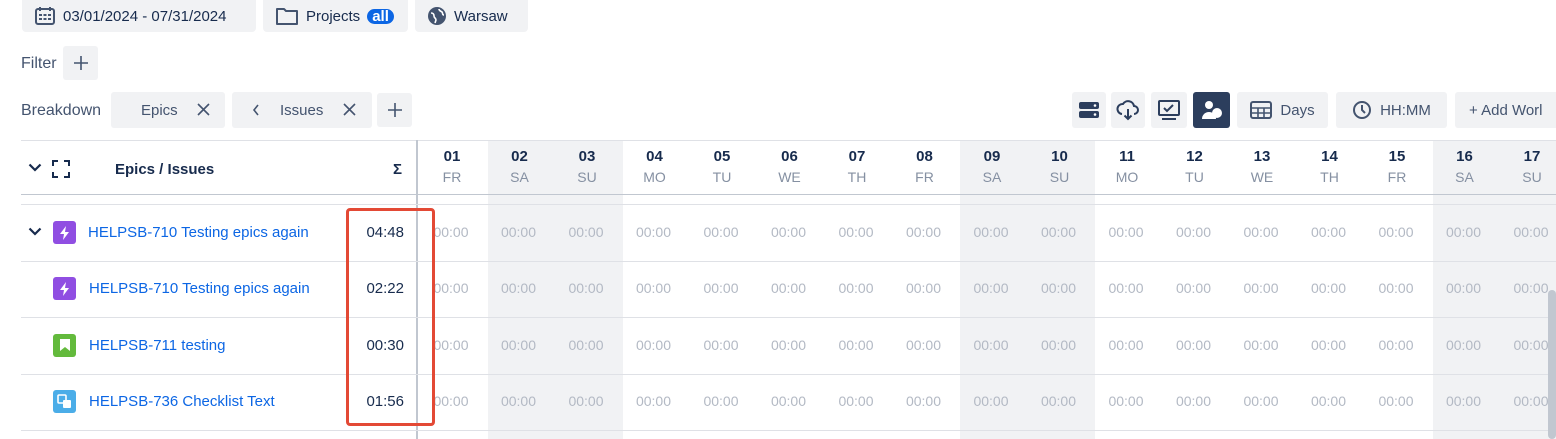 This screenshot has height=439, width=1556. I want to click on users-view-button, so click(1211, 110).